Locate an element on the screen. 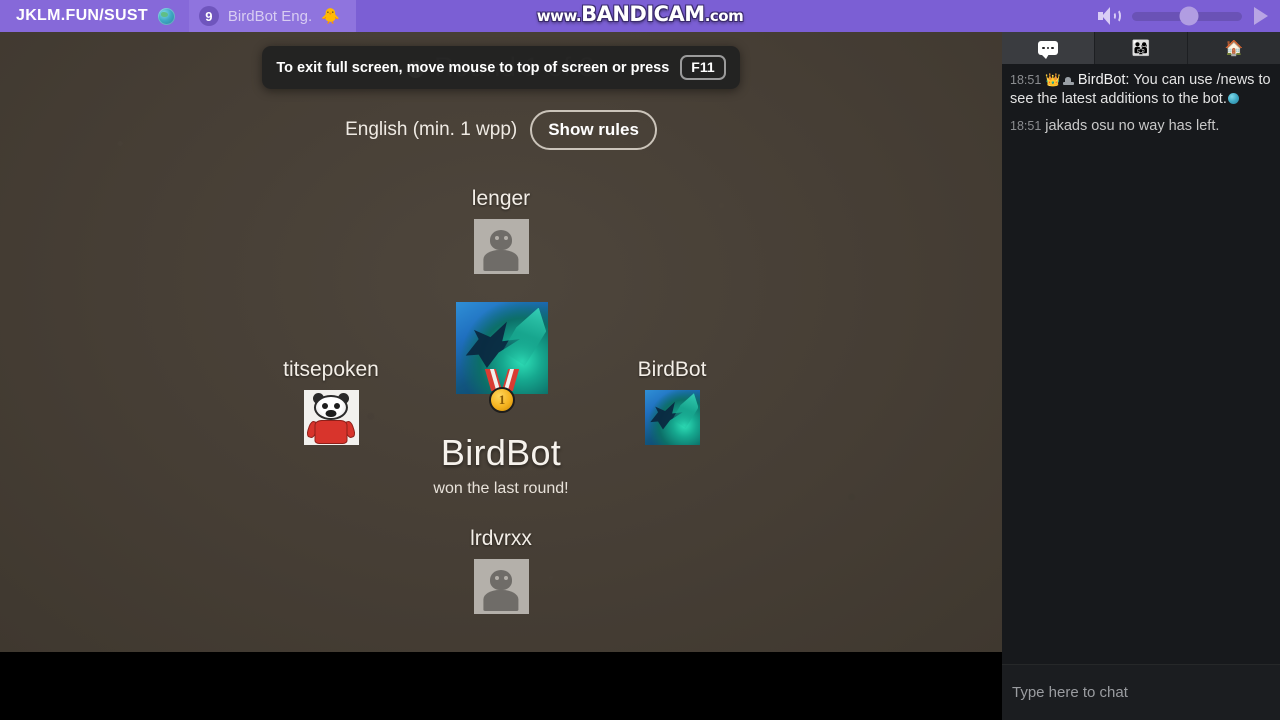  people-icon: 👨‍👩‍👧 is located at coordinates (1141, 48).